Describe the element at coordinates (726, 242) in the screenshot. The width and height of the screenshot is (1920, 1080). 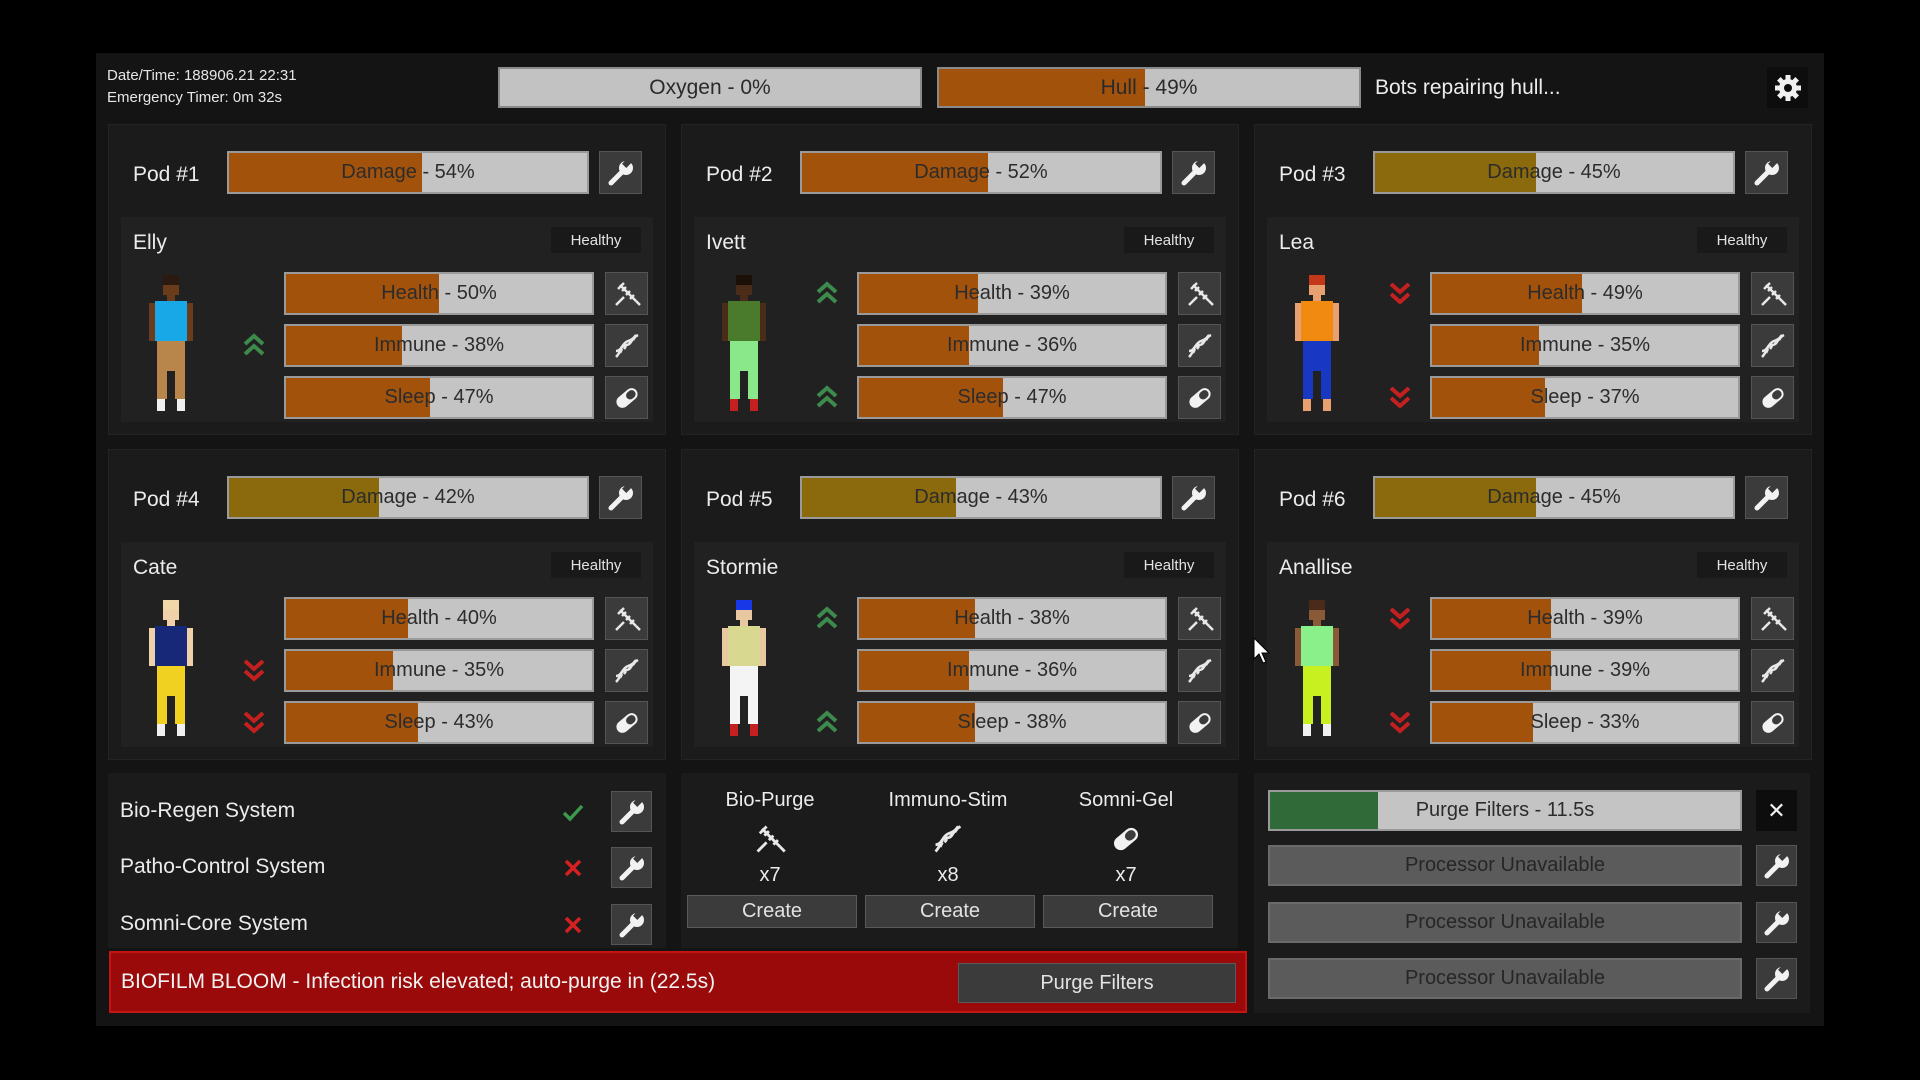
I see `occupant-name: Ivett` at that location.